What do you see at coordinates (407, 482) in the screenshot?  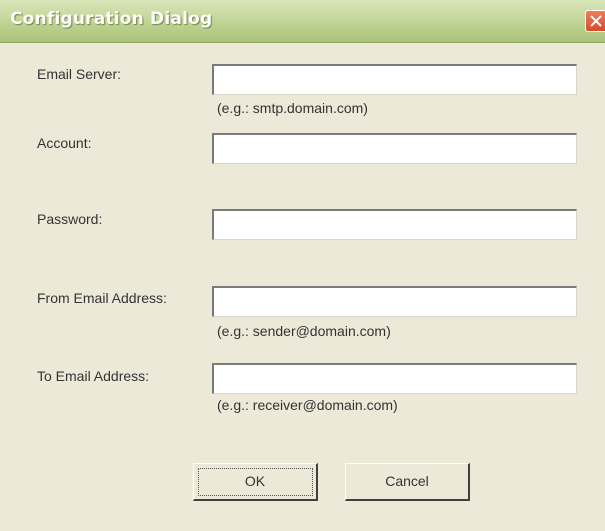 I see `cancel-button: Cancel` at bounding box center [407, 482].